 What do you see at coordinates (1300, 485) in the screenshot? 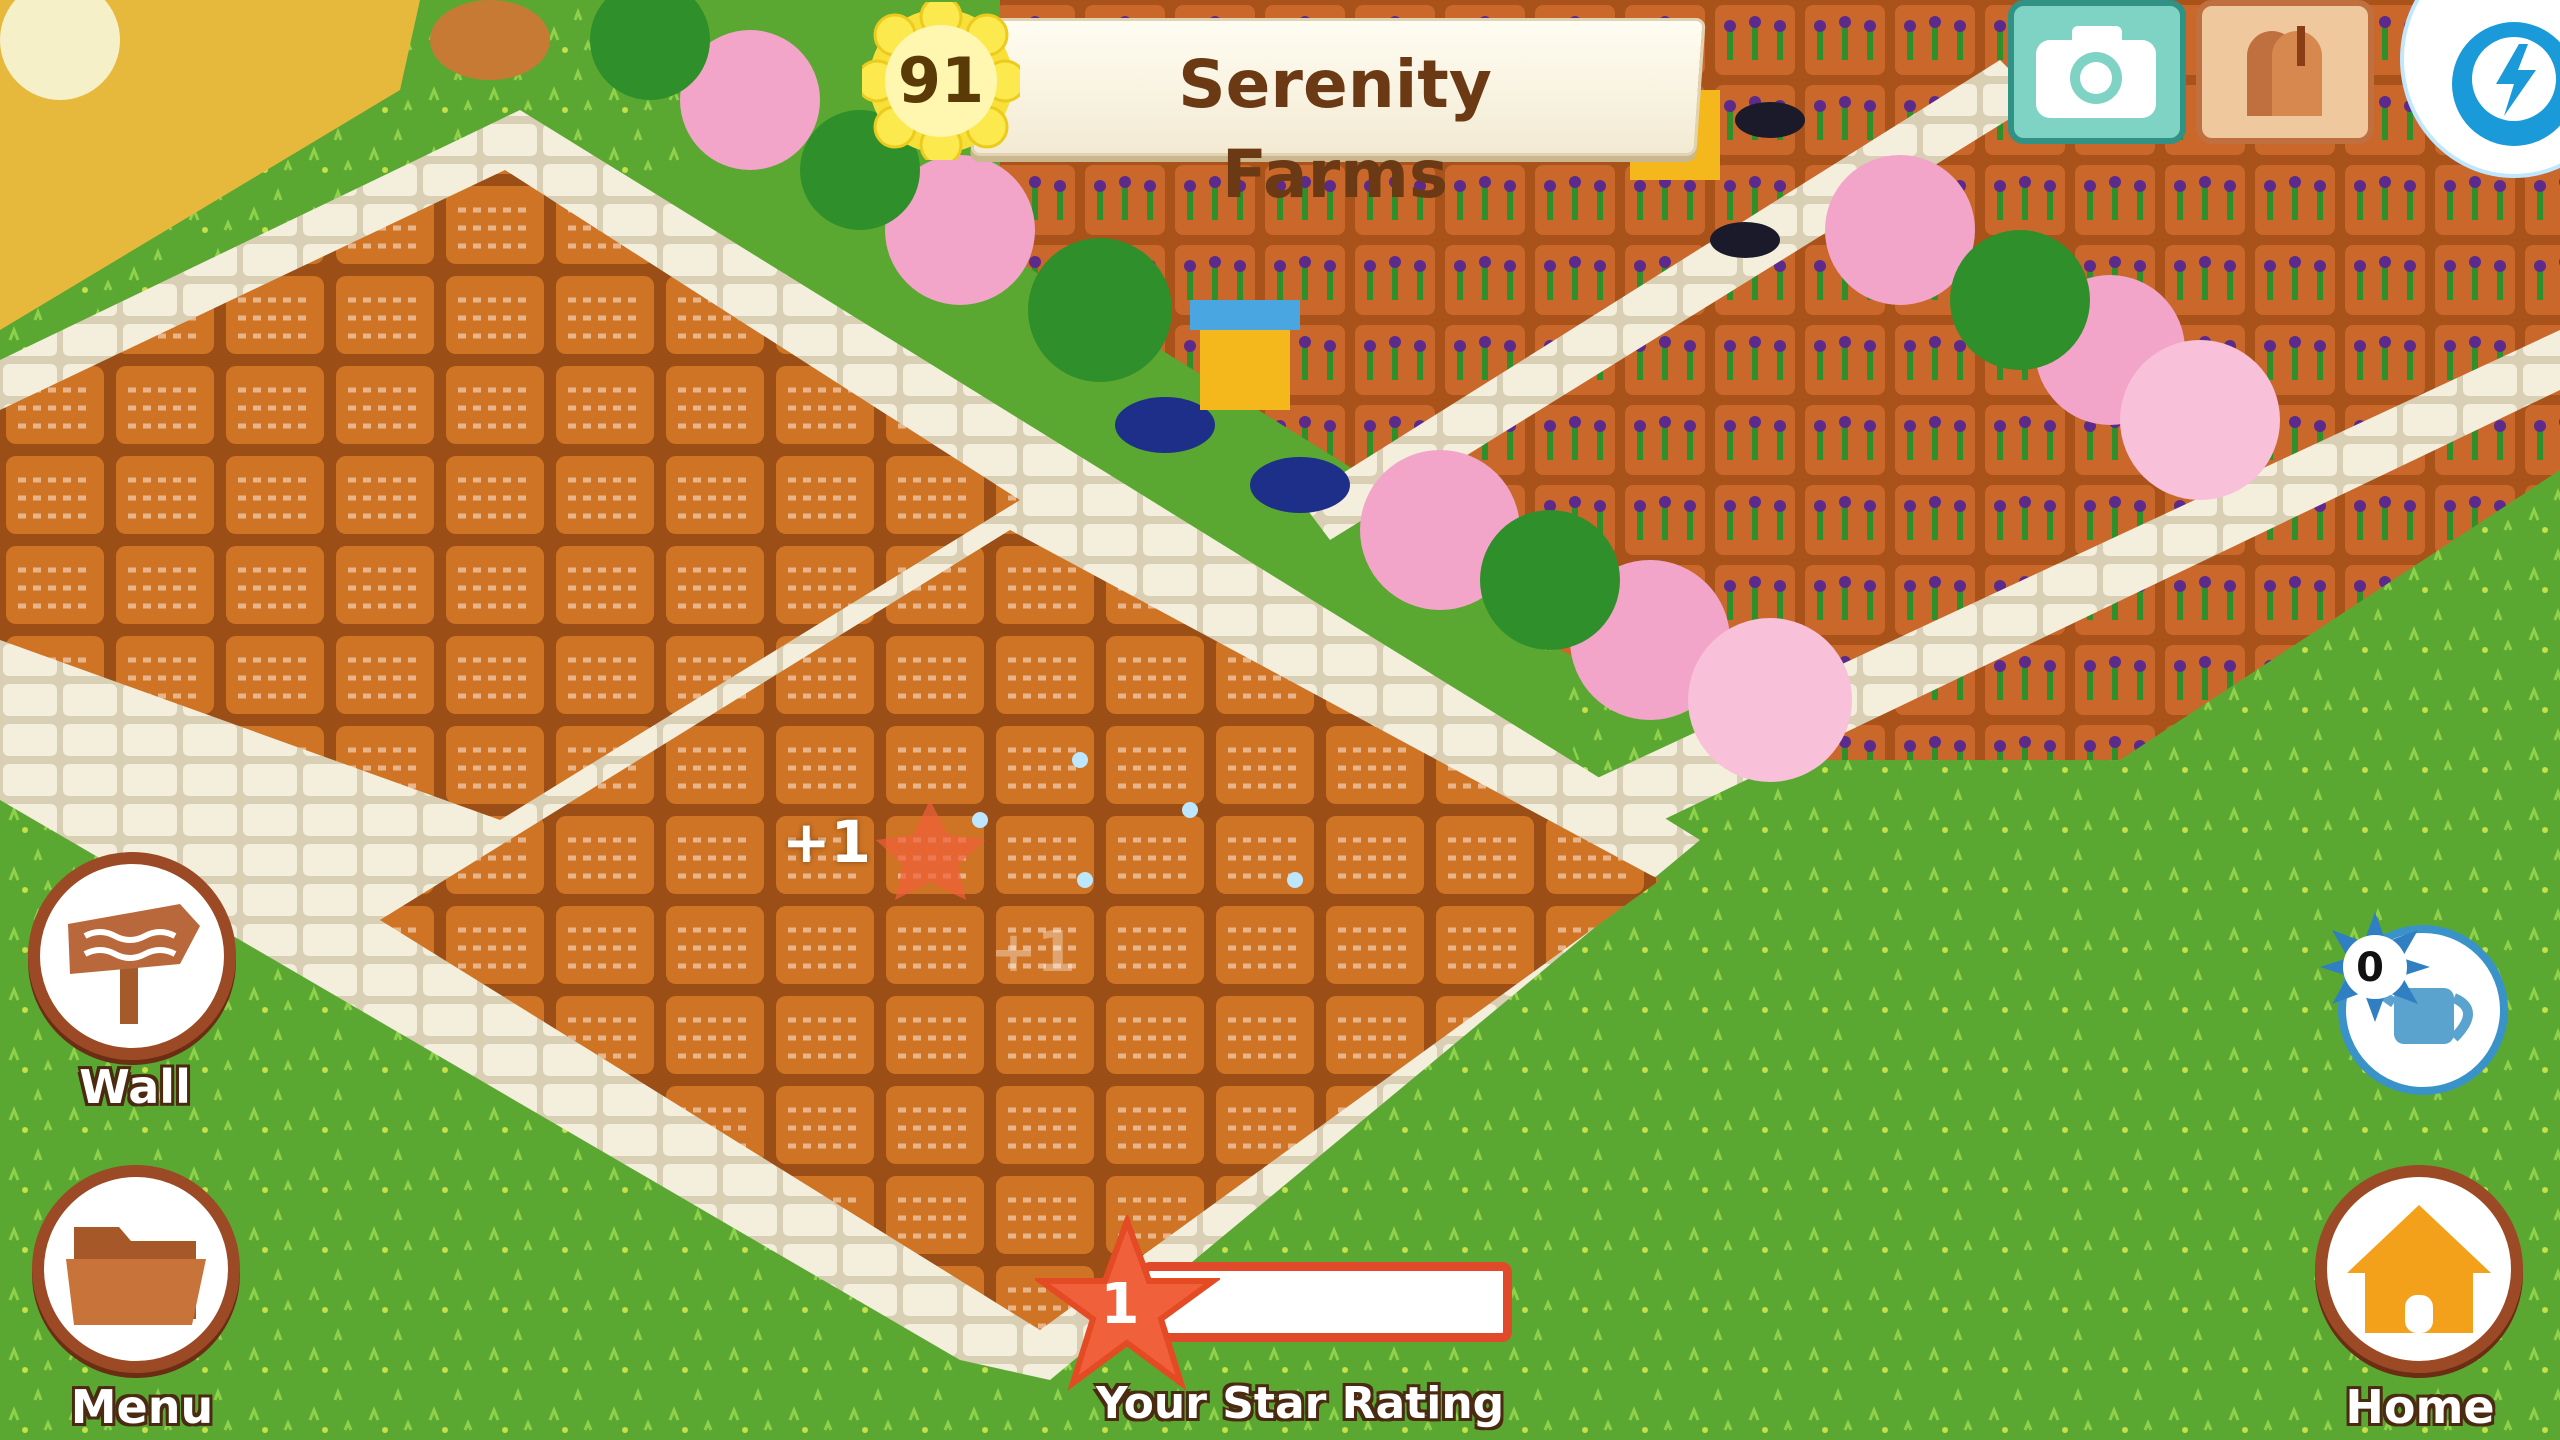
I see `peacock` at bounding box center [1300, 485].